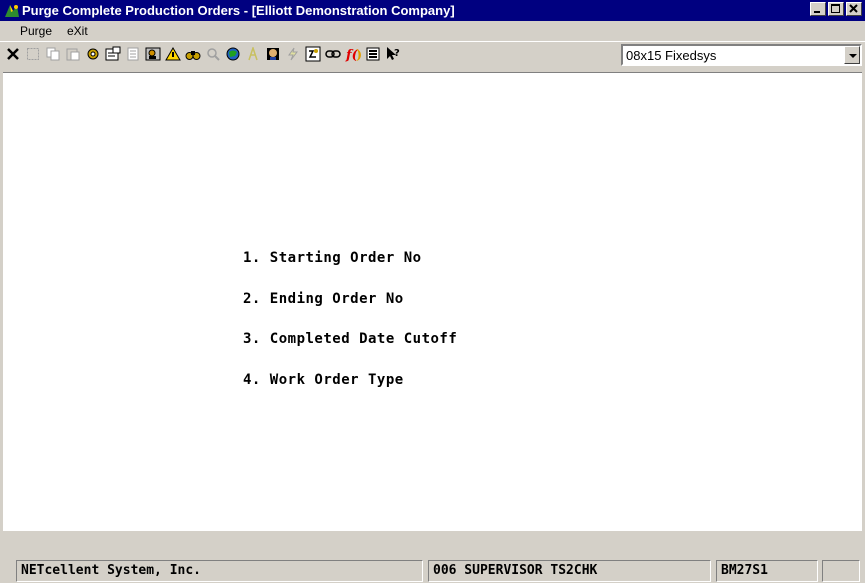 The height and width of the screenshot is (583, 865). Describe the element at coordinates (253, 54) in the screenshot. I see `font-icon` at that location.